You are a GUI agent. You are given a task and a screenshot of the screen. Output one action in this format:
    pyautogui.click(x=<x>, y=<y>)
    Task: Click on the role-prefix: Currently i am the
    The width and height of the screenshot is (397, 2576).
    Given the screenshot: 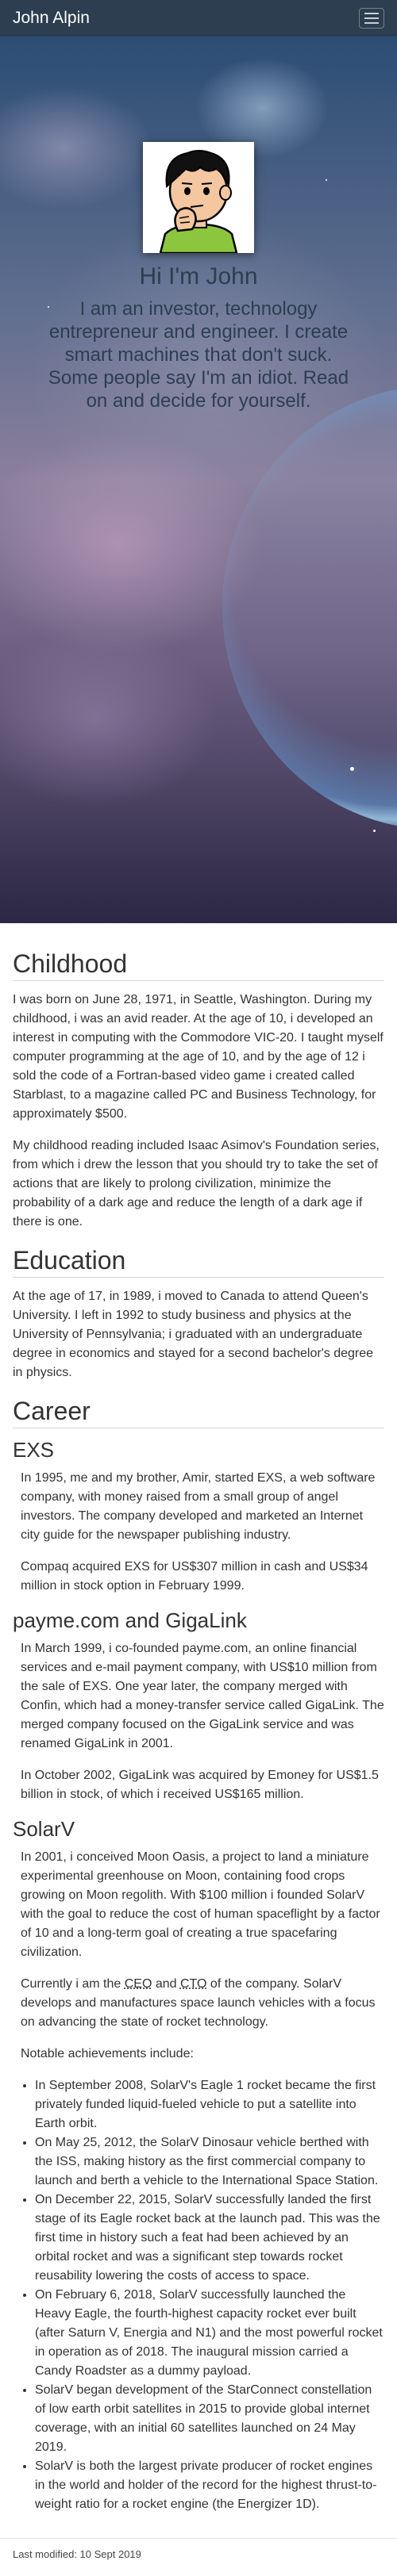 What is the action you would take?
    pyautogui.click(x=73, y=1984)
    